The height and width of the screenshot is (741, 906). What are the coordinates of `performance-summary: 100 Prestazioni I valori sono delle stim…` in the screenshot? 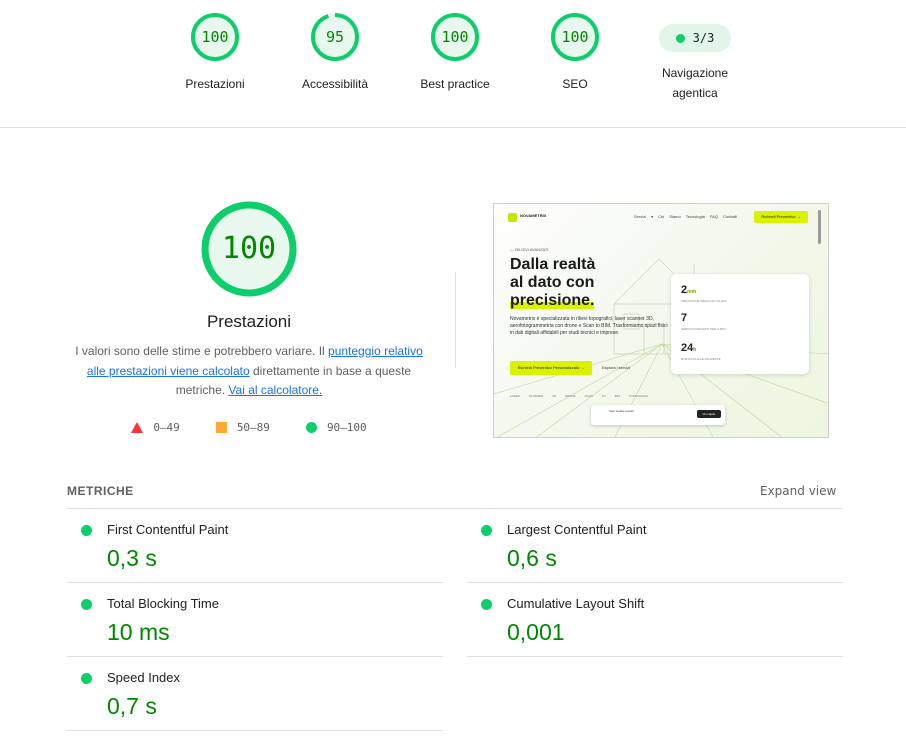 It's located at (249, 317).